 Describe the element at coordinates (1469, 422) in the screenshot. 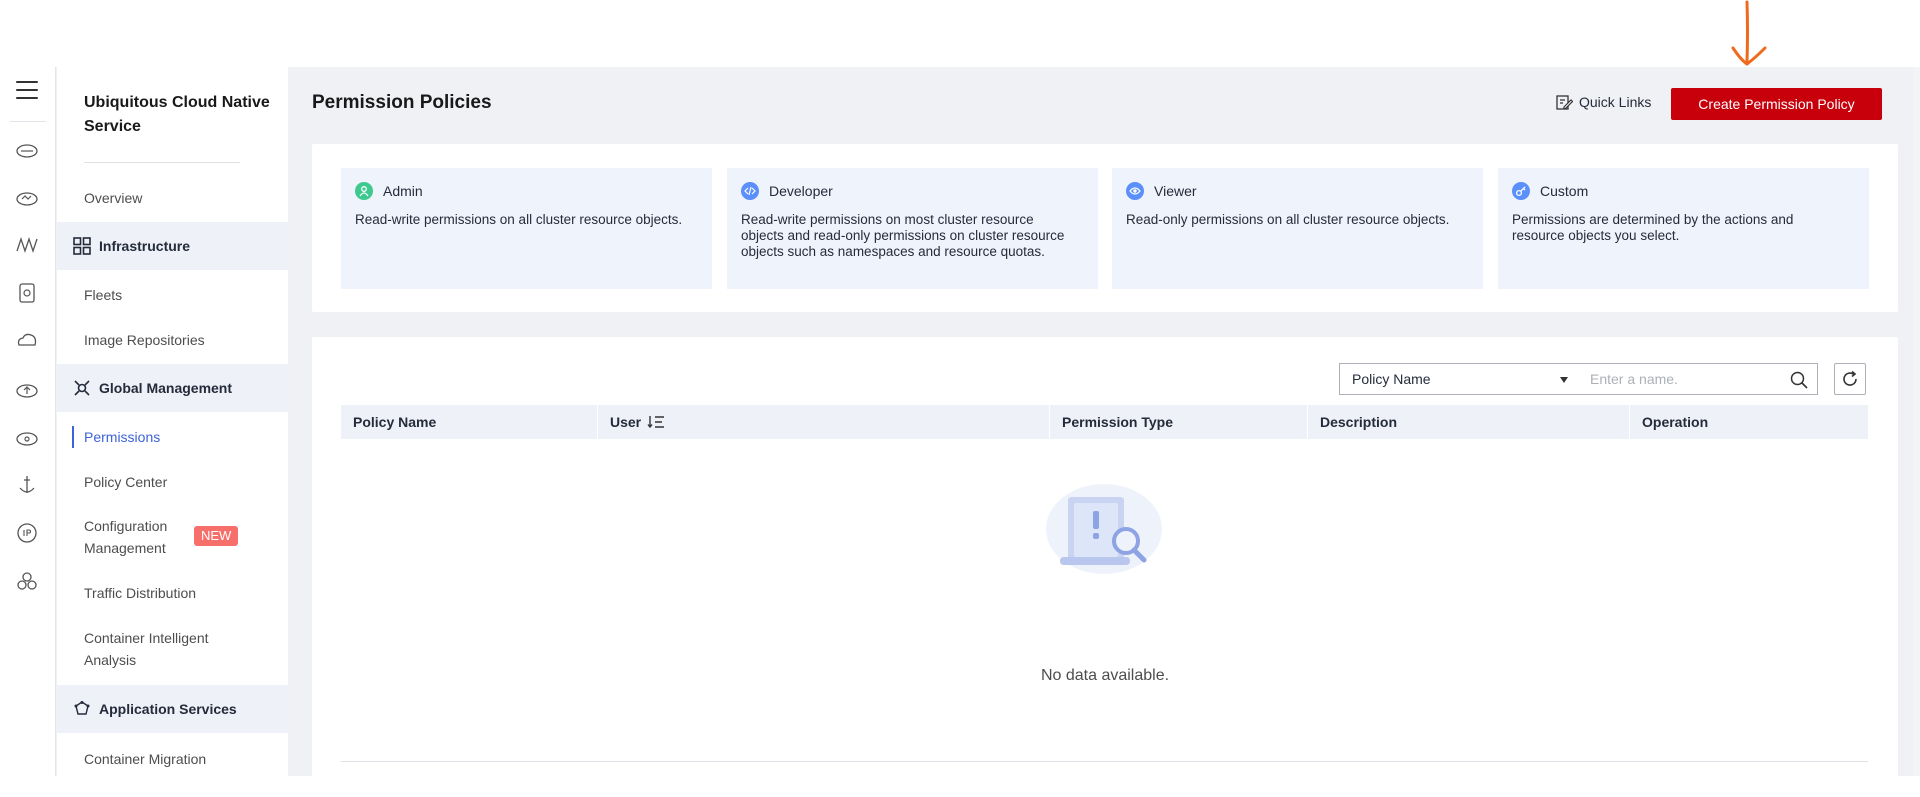

I see `column-header-description: Description` at that location.